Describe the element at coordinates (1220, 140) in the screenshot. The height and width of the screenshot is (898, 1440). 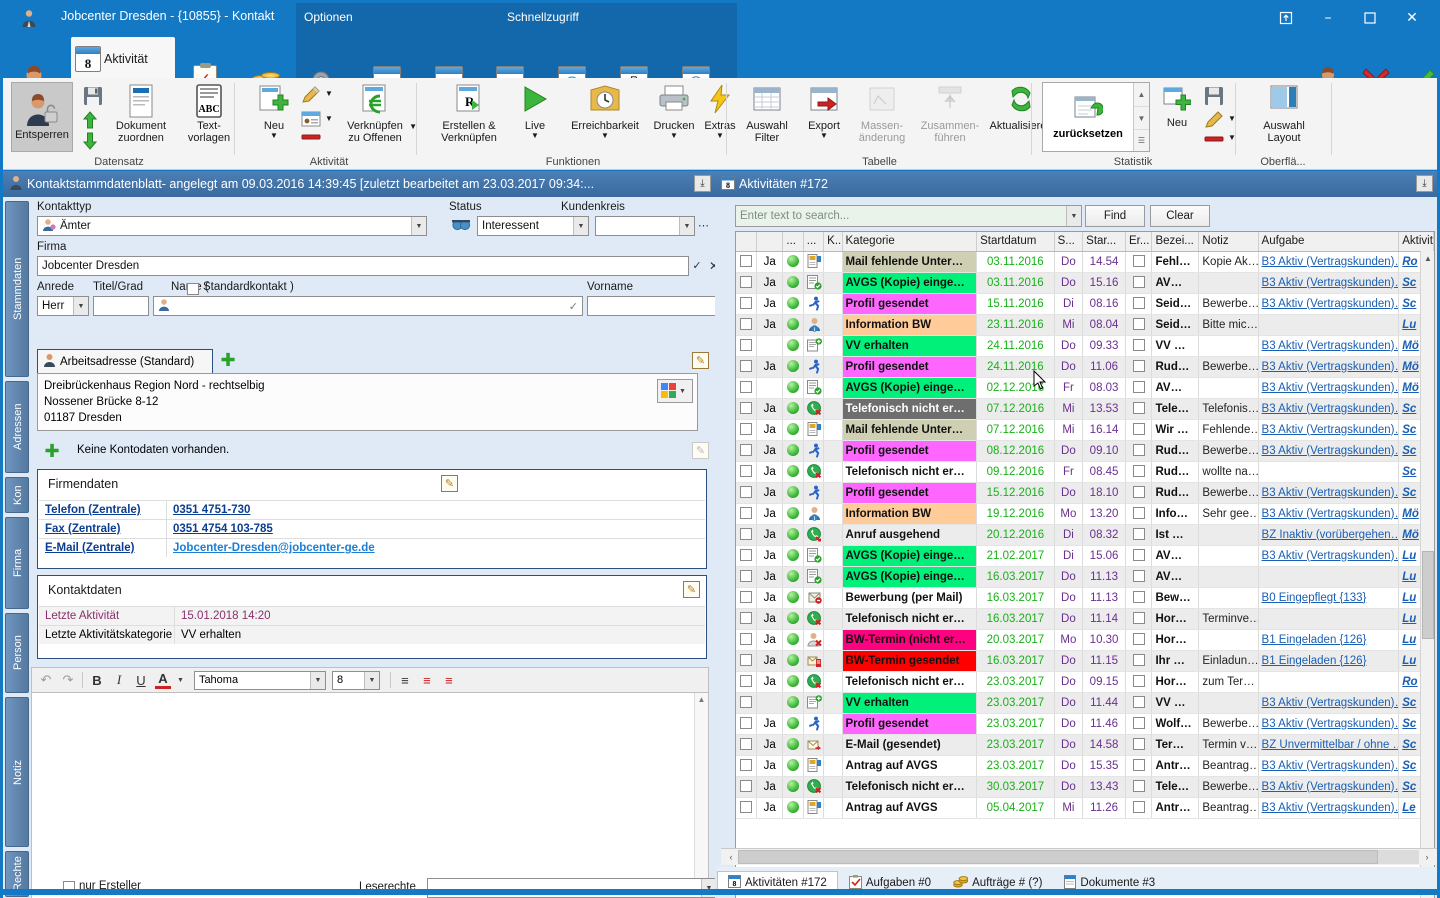
I see `delete-statistik-button: ▼` at that location.